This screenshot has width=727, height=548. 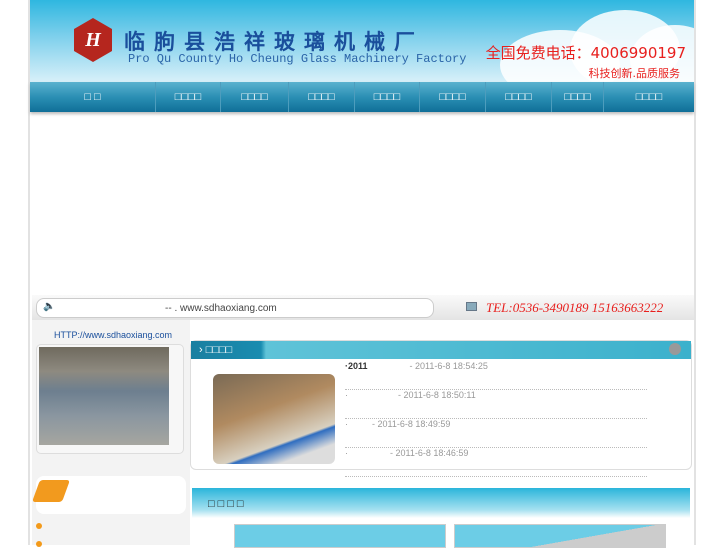 I want to click on news-image, so click(x=274, y=419).